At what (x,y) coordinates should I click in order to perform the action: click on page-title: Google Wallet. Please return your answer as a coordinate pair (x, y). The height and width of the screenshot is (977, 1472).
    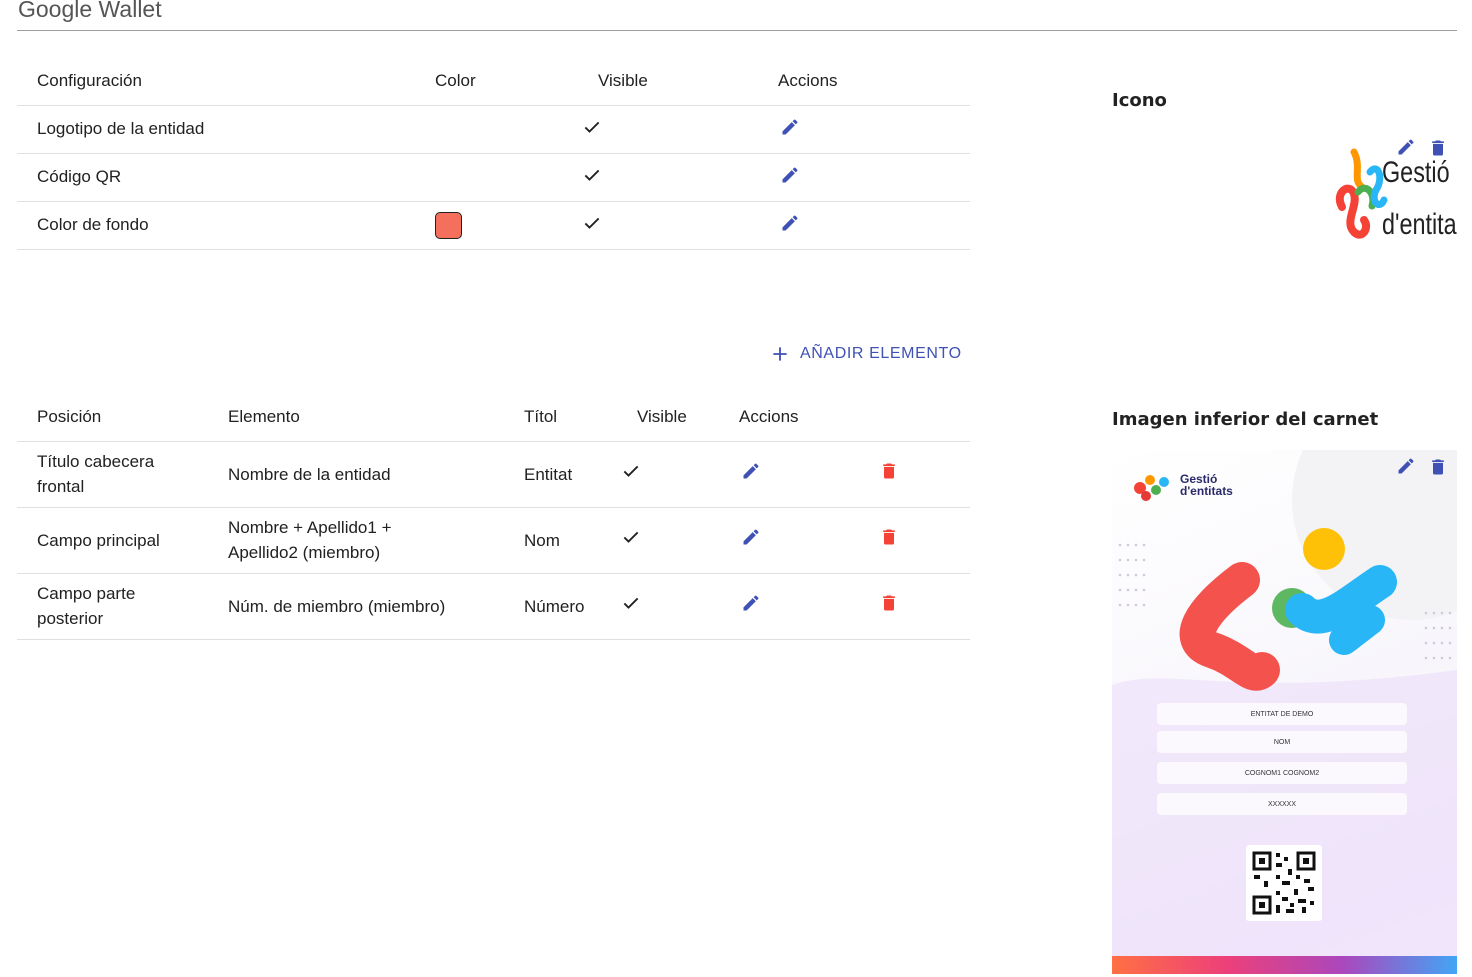
    Looking at the image, I should click on (90, 11).